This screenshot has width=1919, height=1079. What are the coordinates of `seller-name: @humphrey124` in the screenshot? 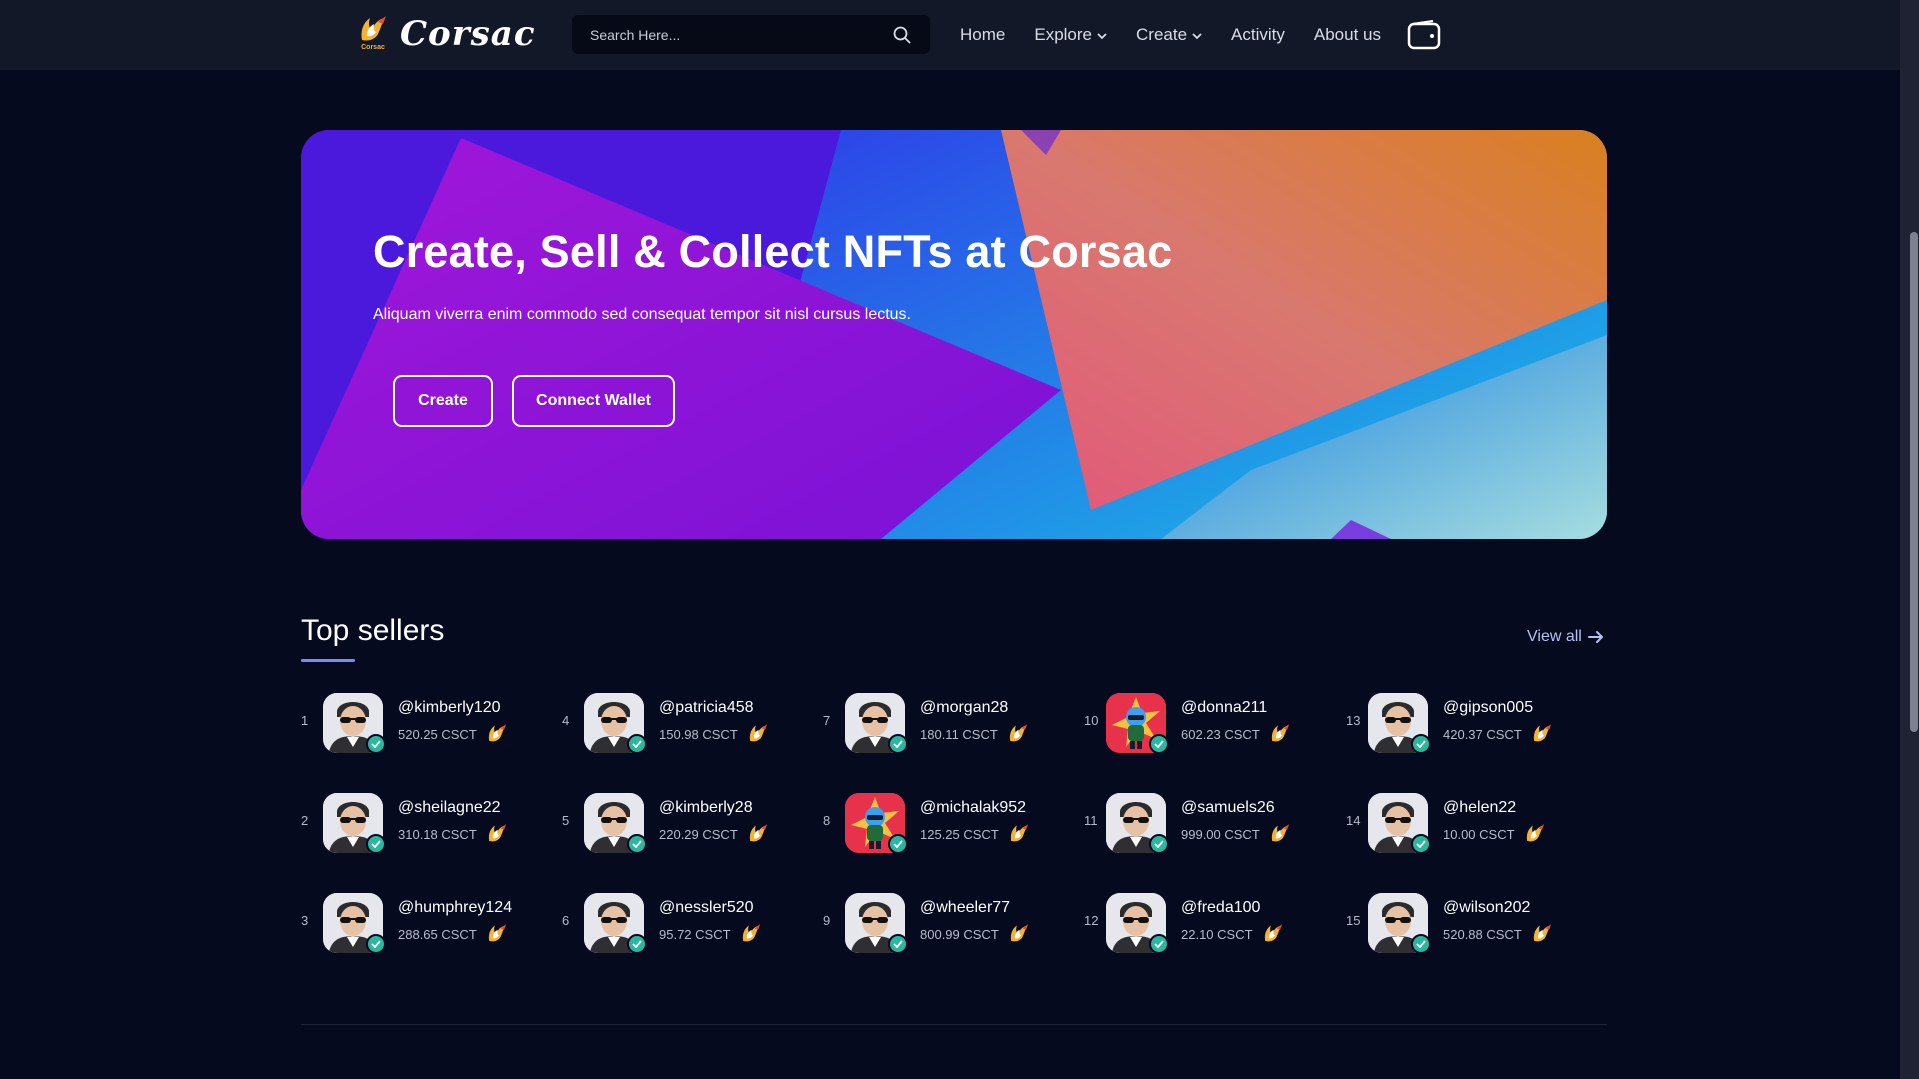 It's located at (455, 908).